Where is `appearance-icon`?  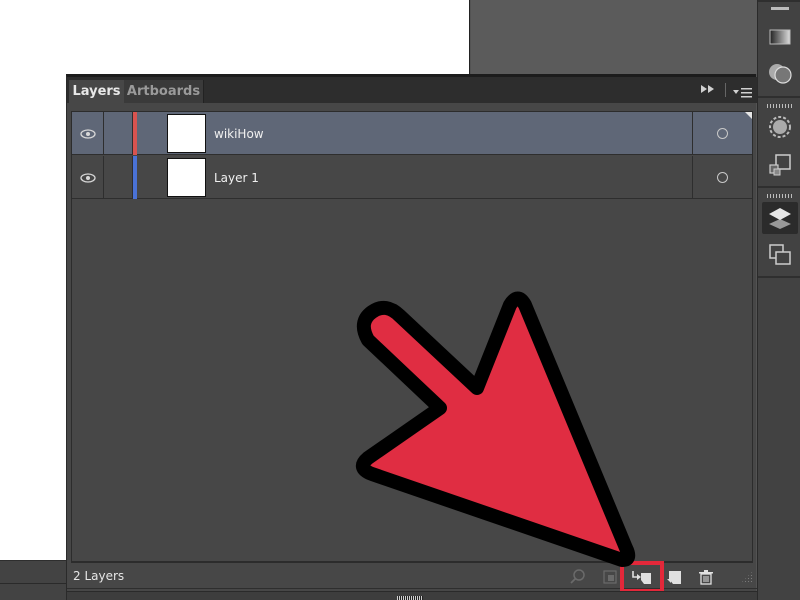 appearance-icon is located at coordinates (780, 127).